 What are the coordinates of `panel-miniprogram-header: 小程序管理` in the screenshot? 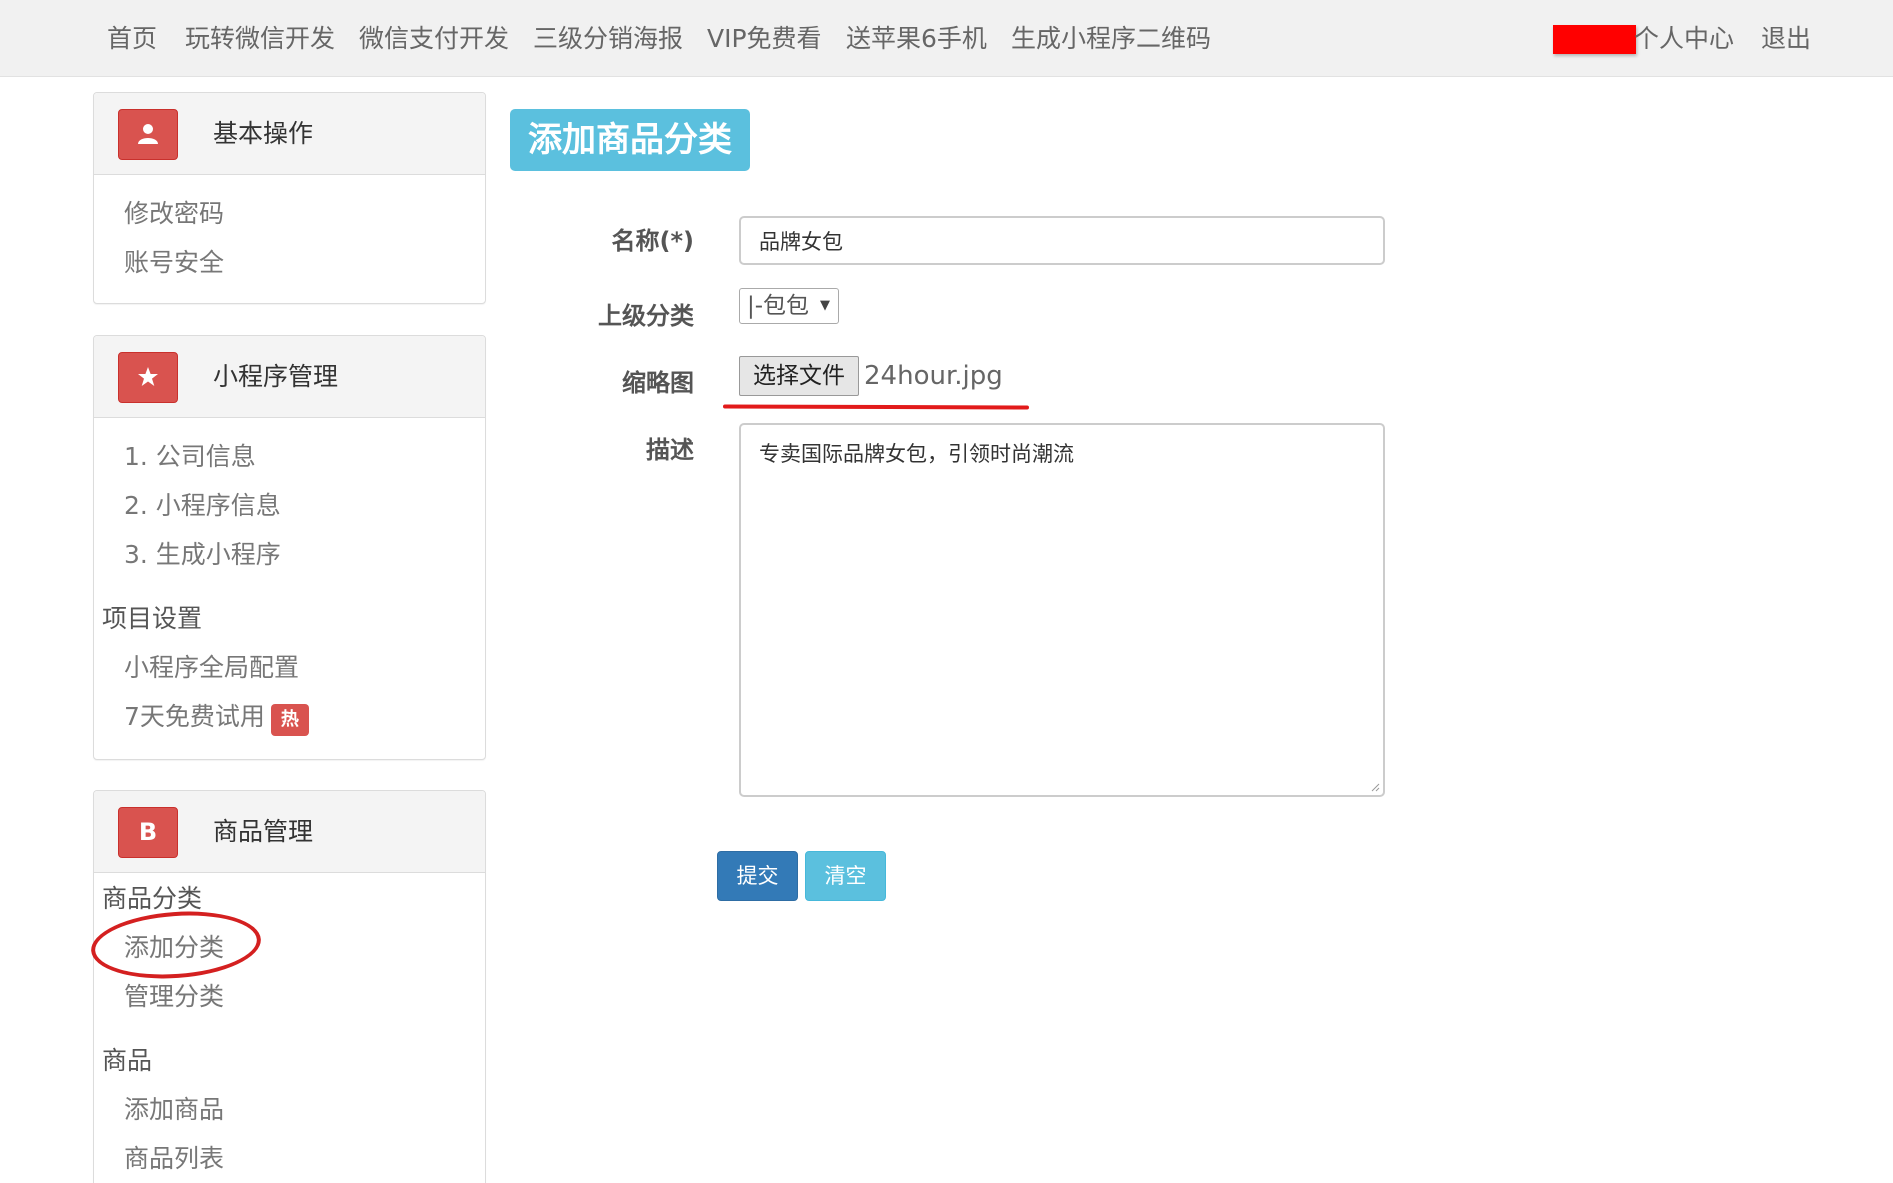 It's located at (289, 377).